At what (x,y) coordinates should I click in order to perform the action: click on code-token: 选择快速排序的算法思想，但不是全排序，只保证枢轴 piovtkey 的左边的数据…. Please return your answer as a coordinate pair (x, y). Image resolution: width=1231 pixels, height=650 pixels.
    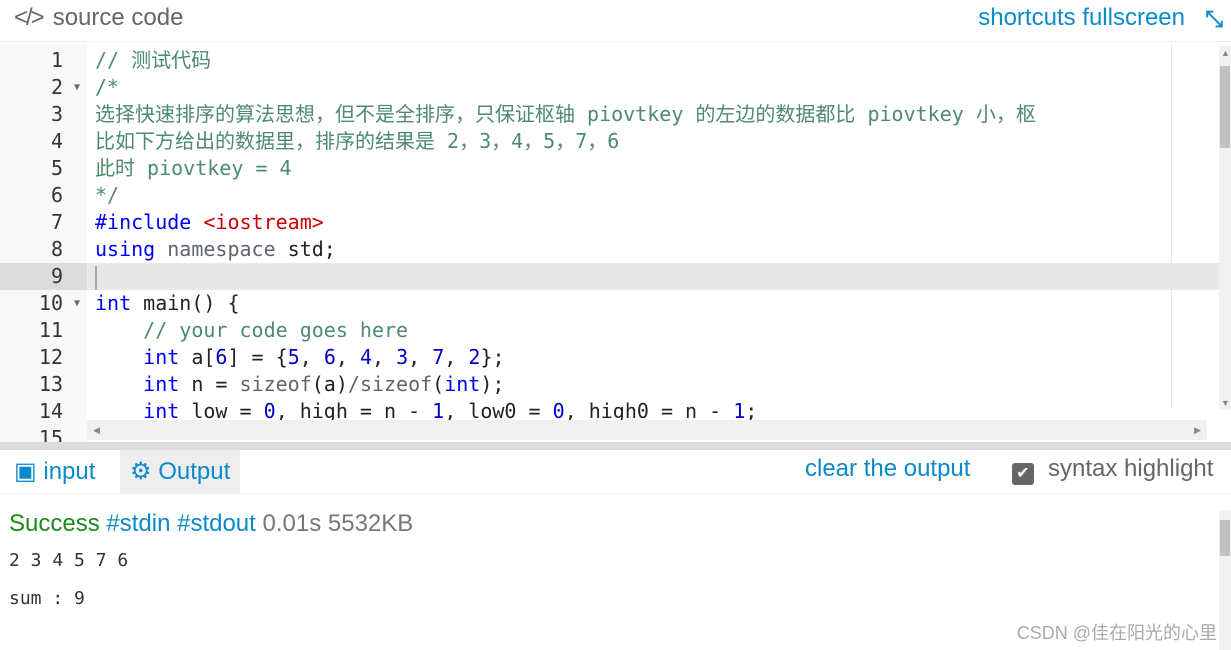
    Looking at the image, I should click on (565, 114).